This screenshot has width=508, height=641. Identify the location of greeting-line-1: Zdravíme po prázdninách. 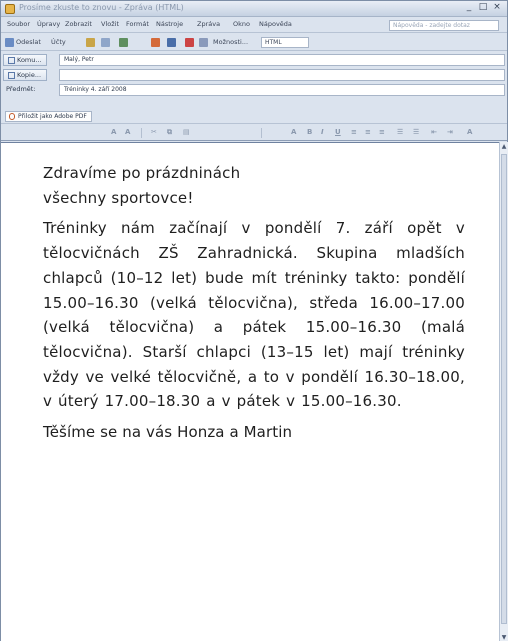
(142, 173).